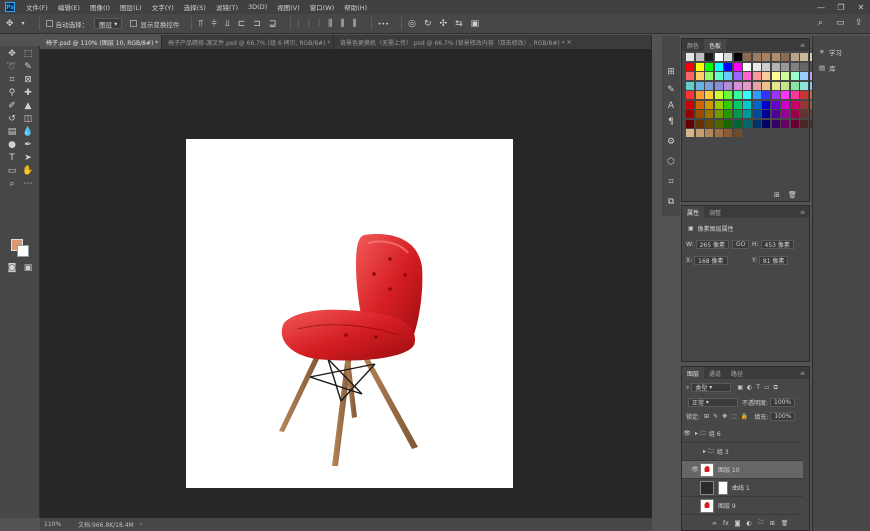 The height and width of the screenshot is (531, 870). What do you see at coordinates (671, 90) in the screenshot?
I see `brush-settings-icon: ✎` at bounding box center [671, 90].